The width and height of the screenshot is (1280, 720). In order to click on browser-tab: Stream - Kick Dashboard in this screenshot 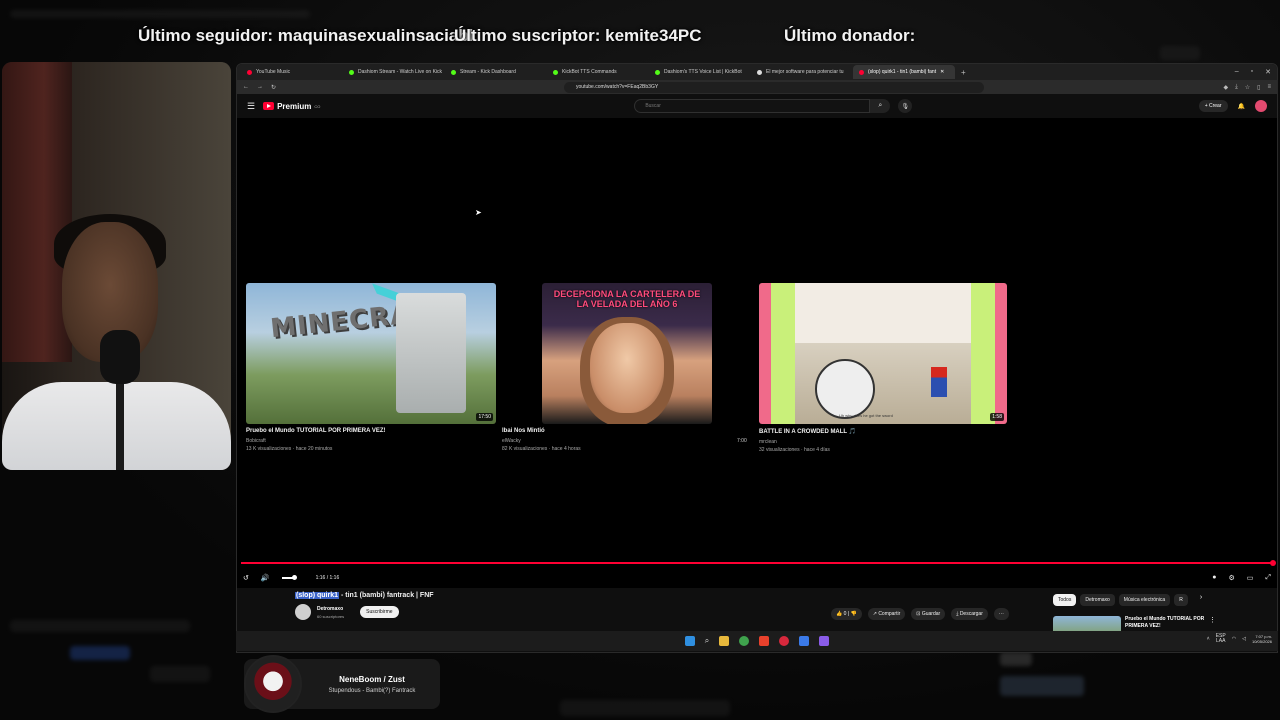, I will do `click(496, 72)`.